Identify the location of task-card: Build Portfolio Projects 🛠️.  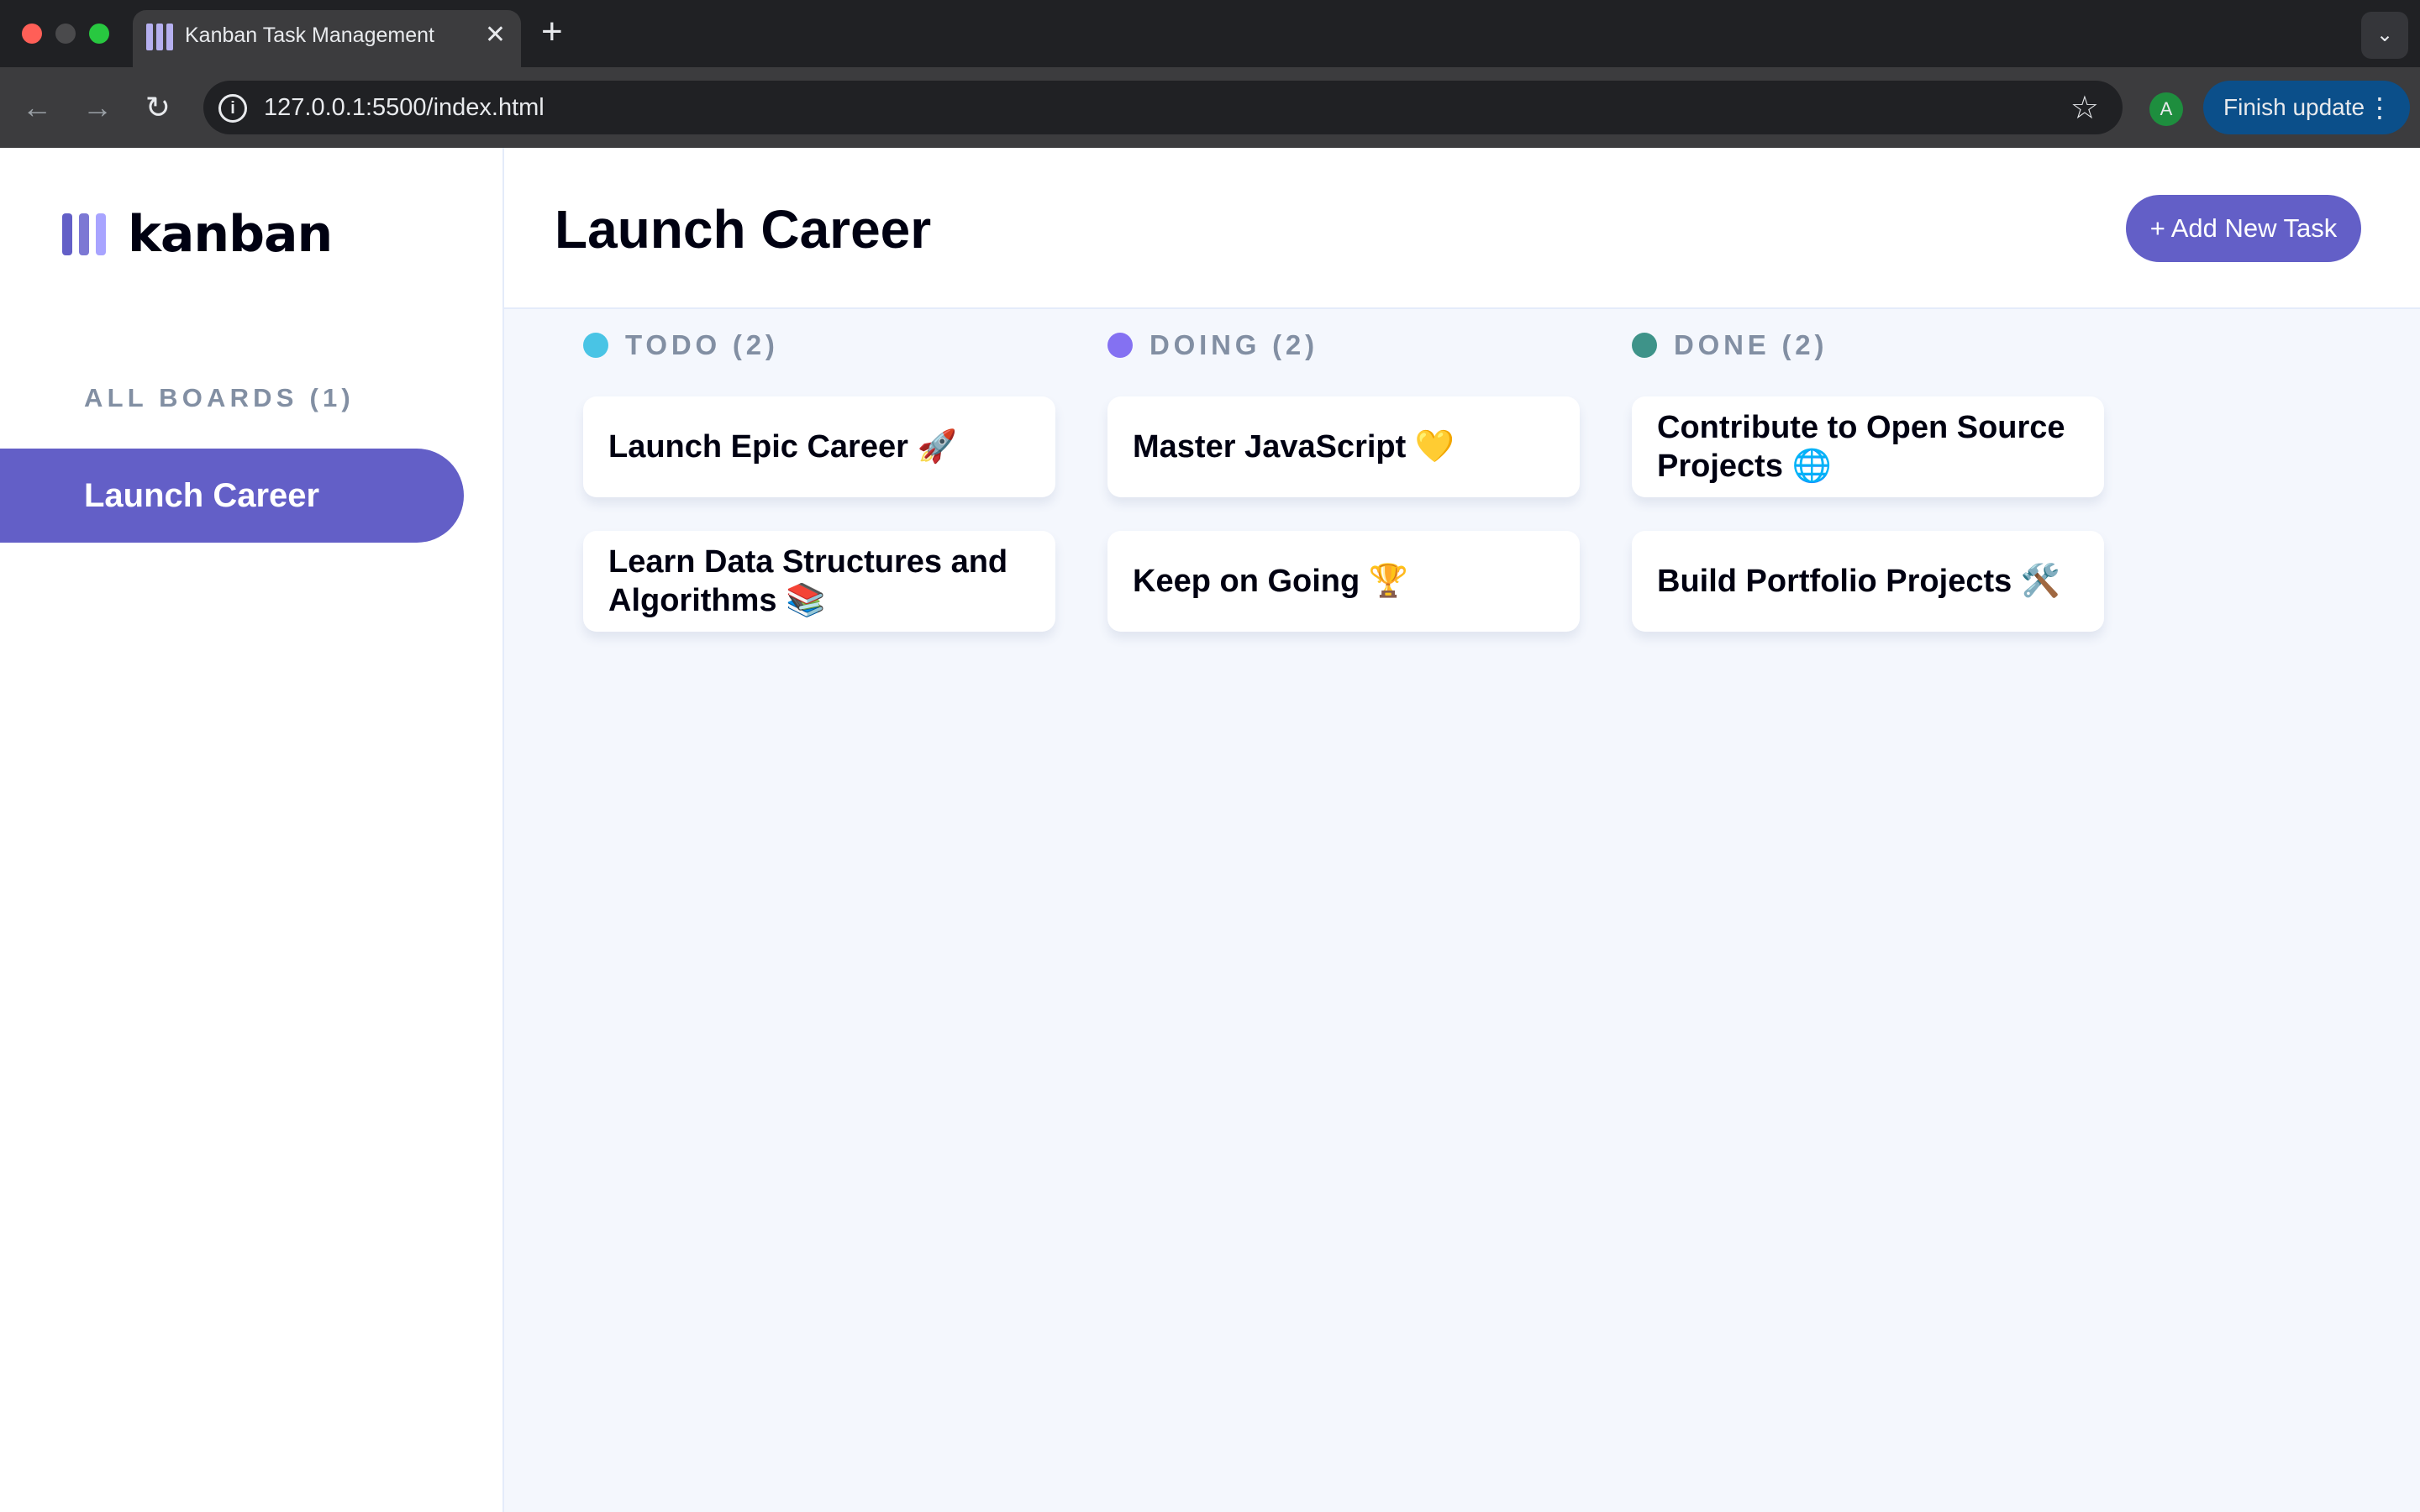
(1868, 581).